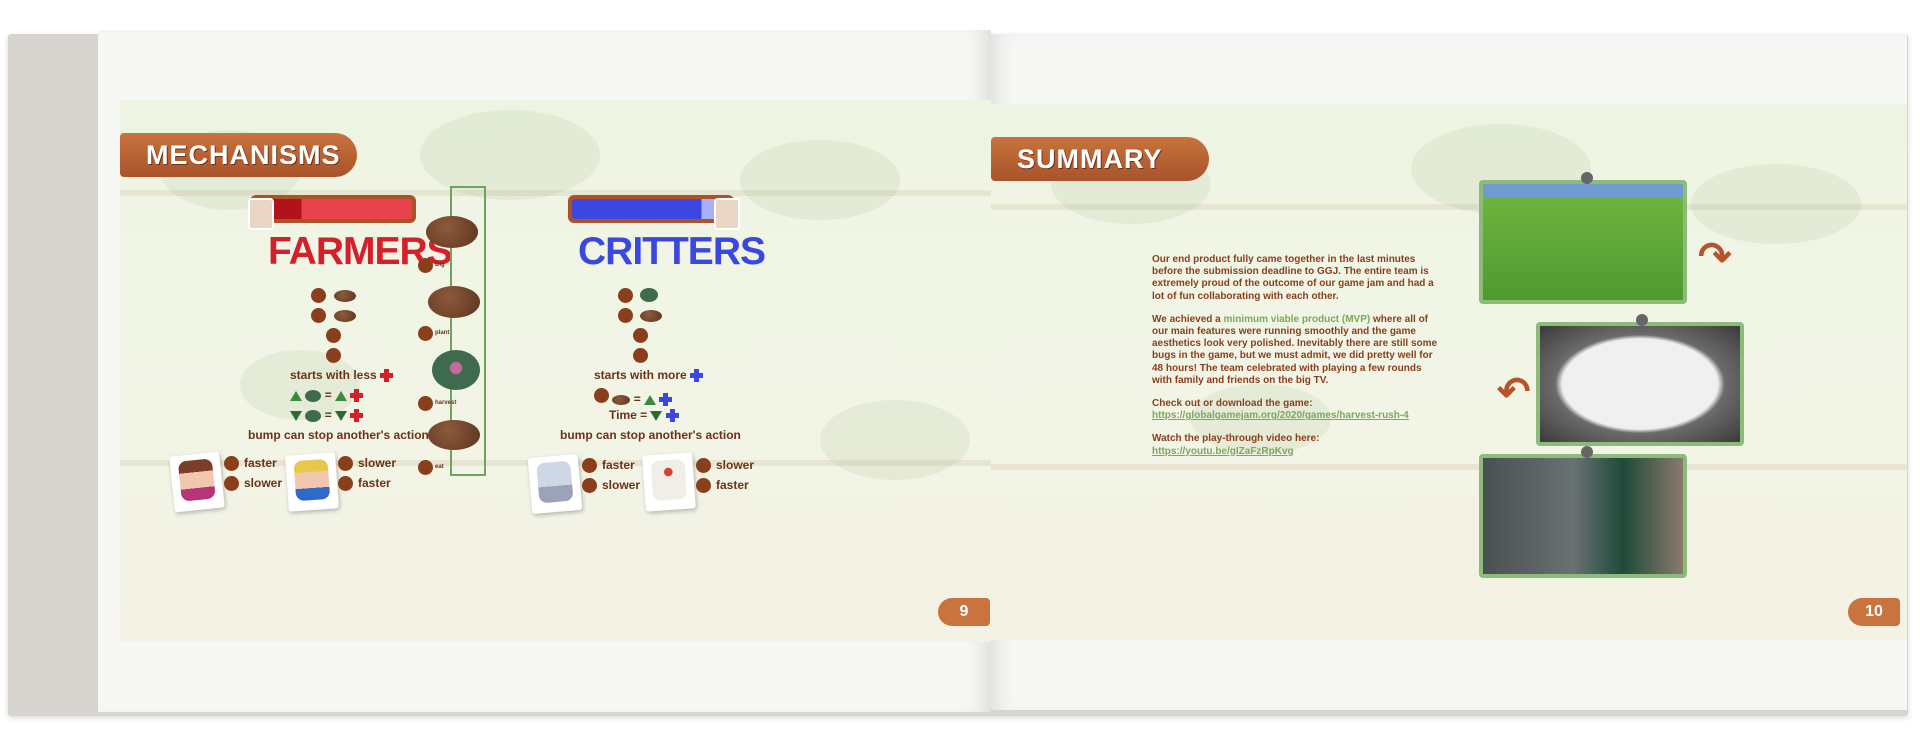  Describe the element at coordinates (446, 403) in the screenshot. I see `flow-harvest-label: harvest` at that location.